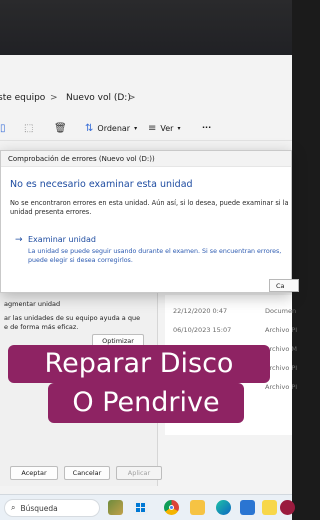 This screenshot has width=320, height=520. Describe the element at coordinates (3, 128) in the screenshot. I see `copy-icon: ▯` at that location.